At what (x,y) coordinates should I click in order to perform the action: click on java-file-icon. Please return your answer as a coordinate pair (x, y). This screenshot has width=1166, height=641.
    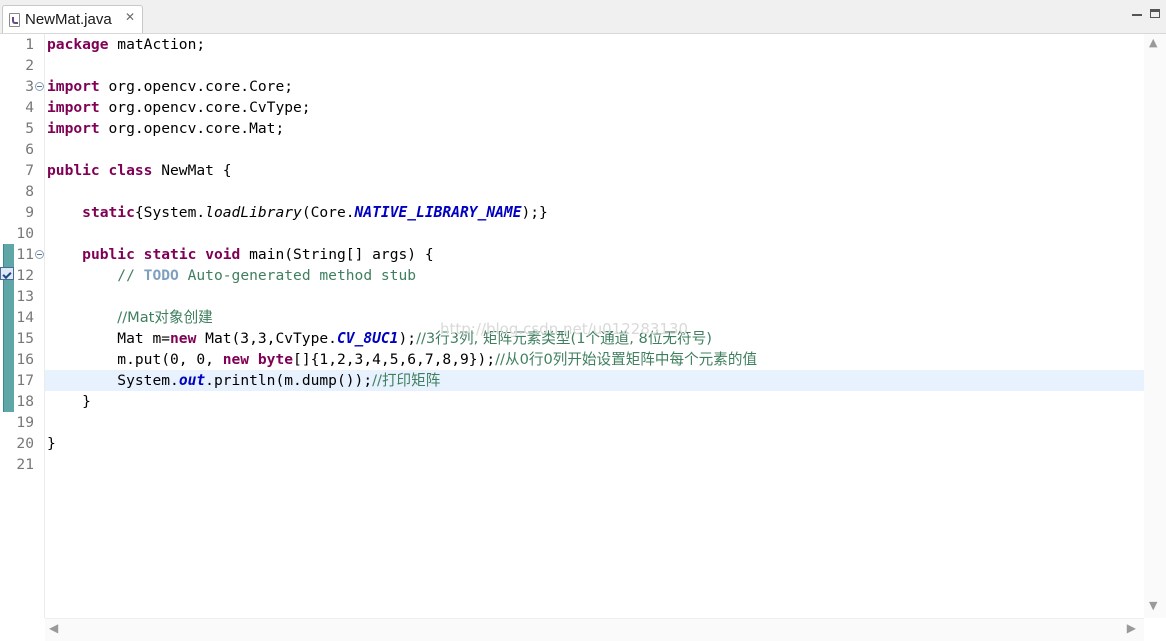
    Looking at the image, I should click on (14, 20).